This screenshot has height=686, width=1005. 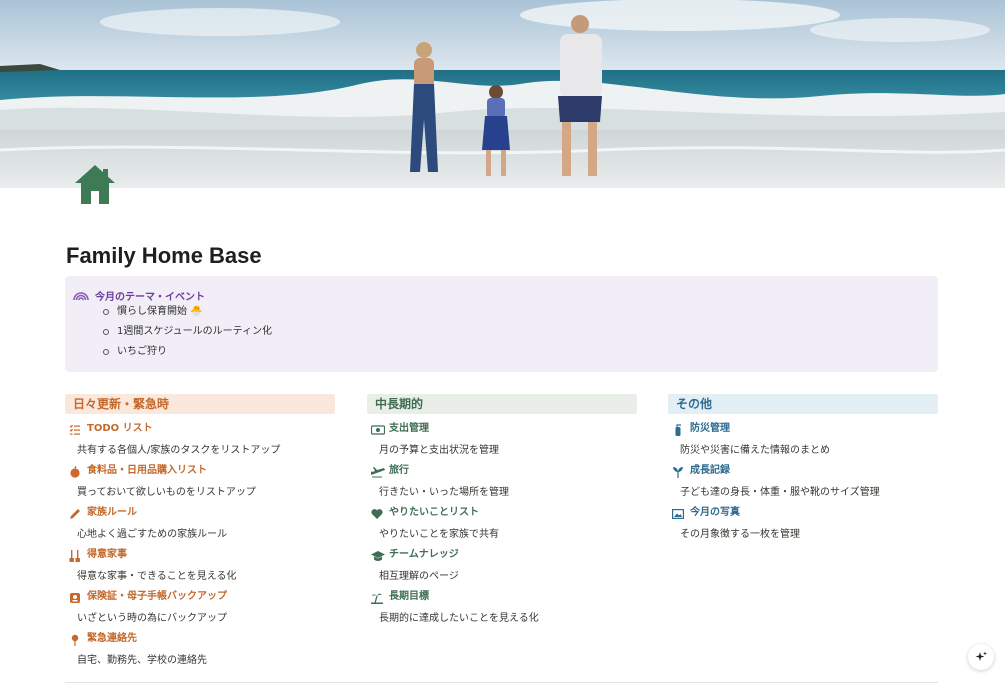 What do you see at coordinates (95, 185) in the screenshot?
I see `house-icon` at bounding box center [95, 185].